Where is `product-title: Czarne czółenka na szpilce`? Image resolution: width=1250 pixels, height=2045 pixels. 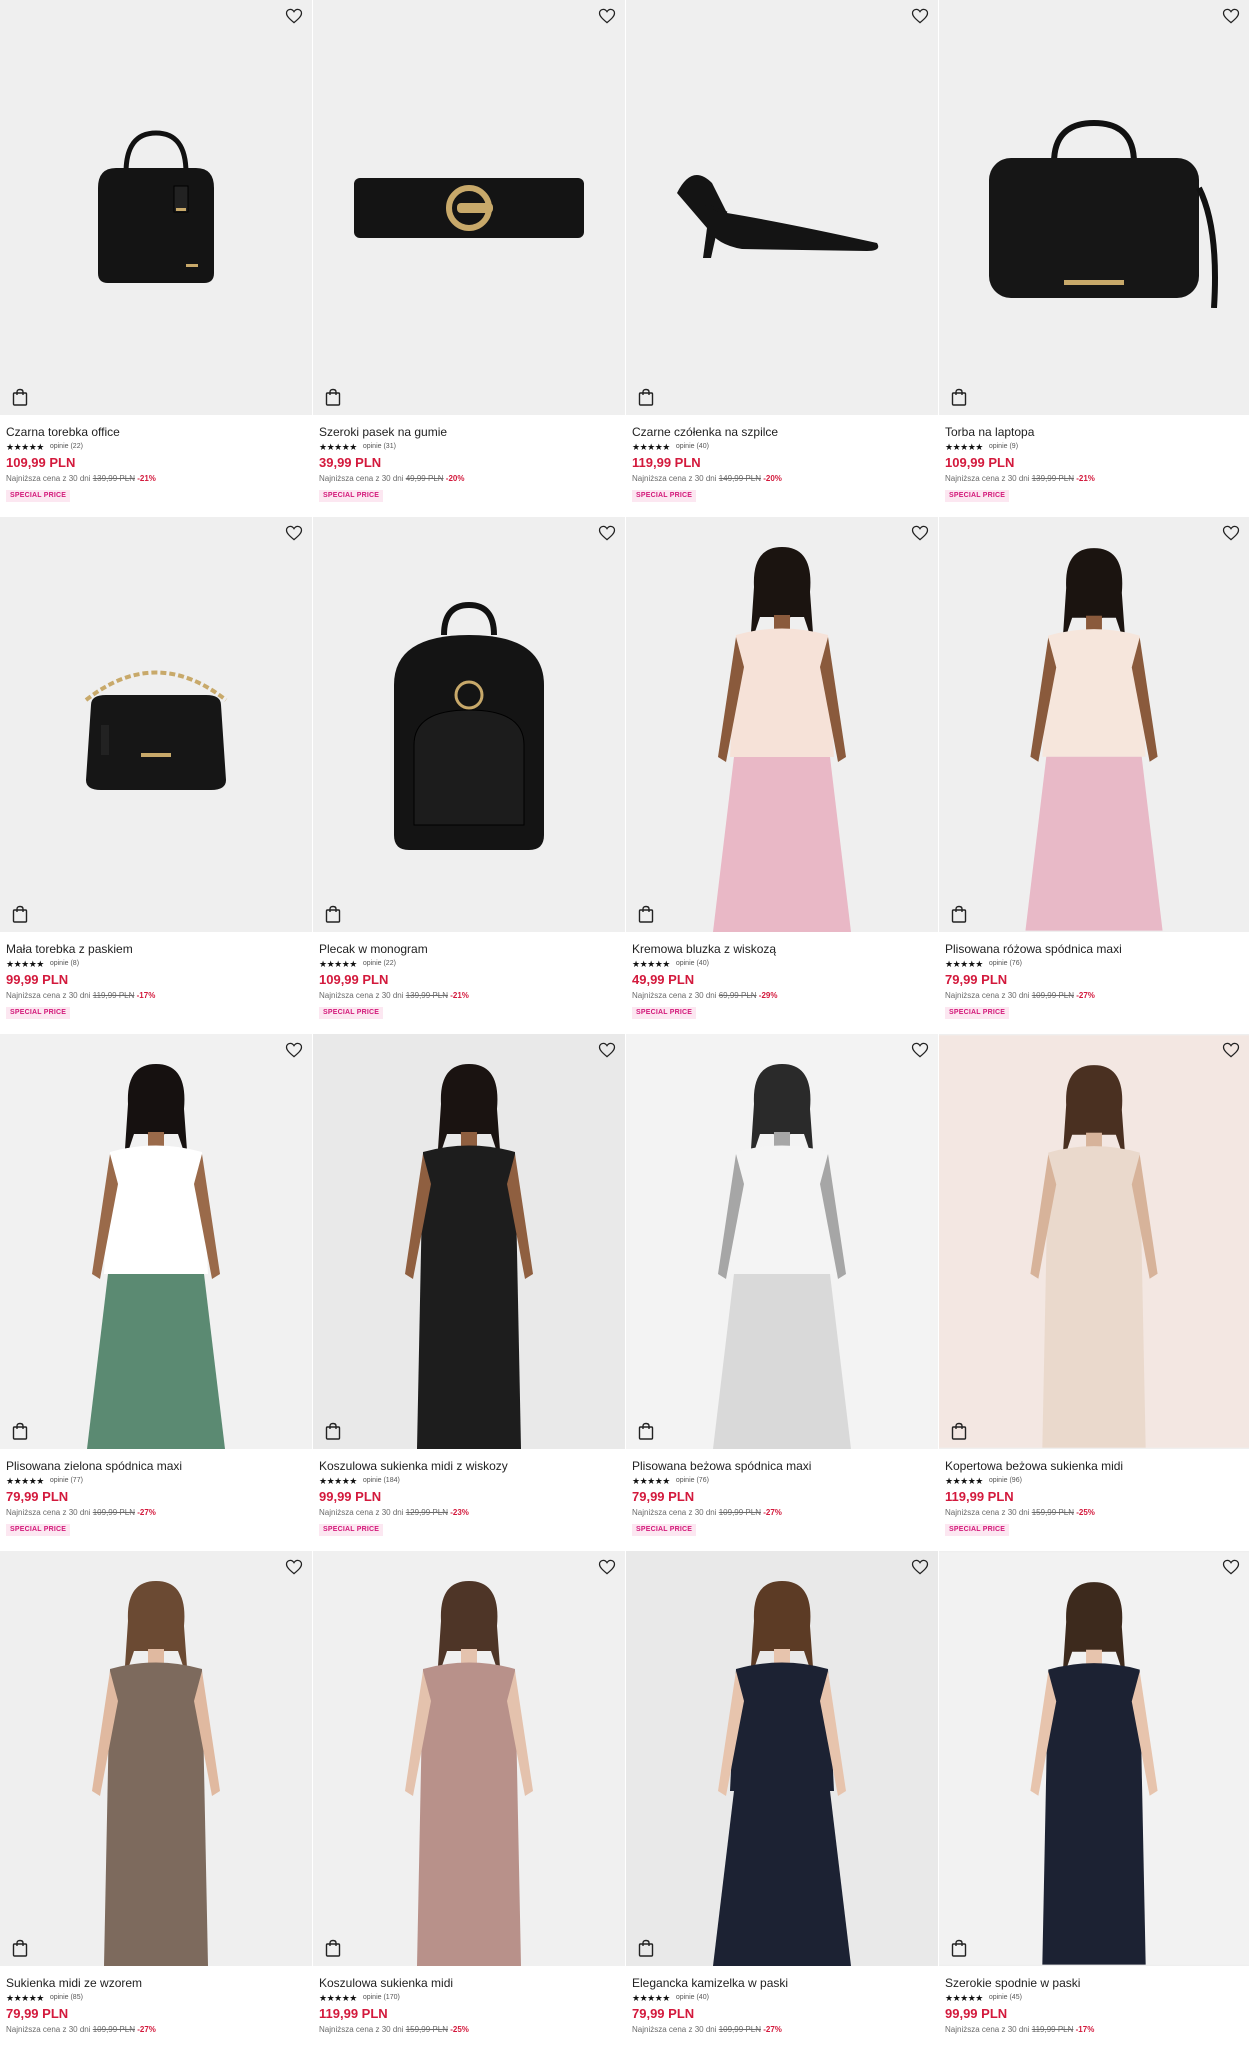
product-title: Czarne czółenka na szpilce is located at coordinates (782, 432).